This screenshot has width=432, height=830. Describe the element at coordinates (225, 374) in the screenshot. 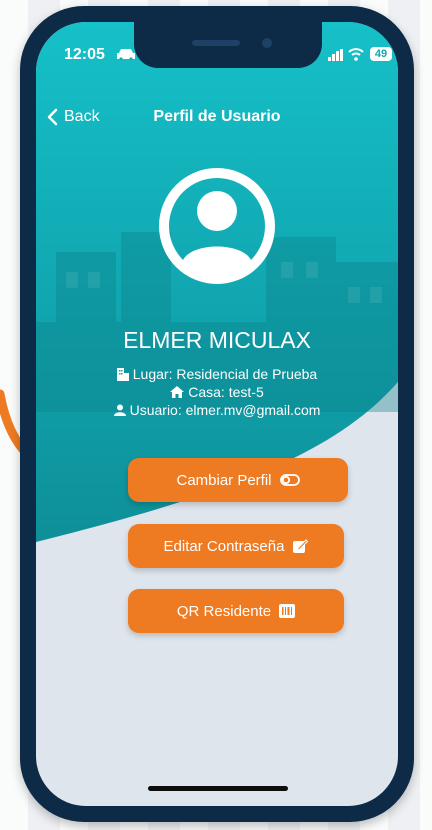

I see `info-lugar-text: Lugar: Residencial de Prueba` at that location.